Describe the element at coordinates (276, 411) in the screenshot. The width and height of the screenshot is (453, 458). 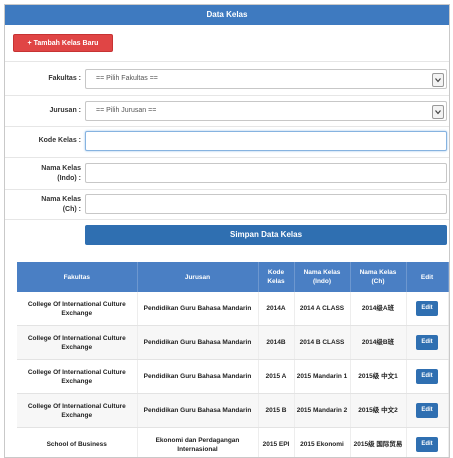
I see `cell-kode: 2015 B` at that location.